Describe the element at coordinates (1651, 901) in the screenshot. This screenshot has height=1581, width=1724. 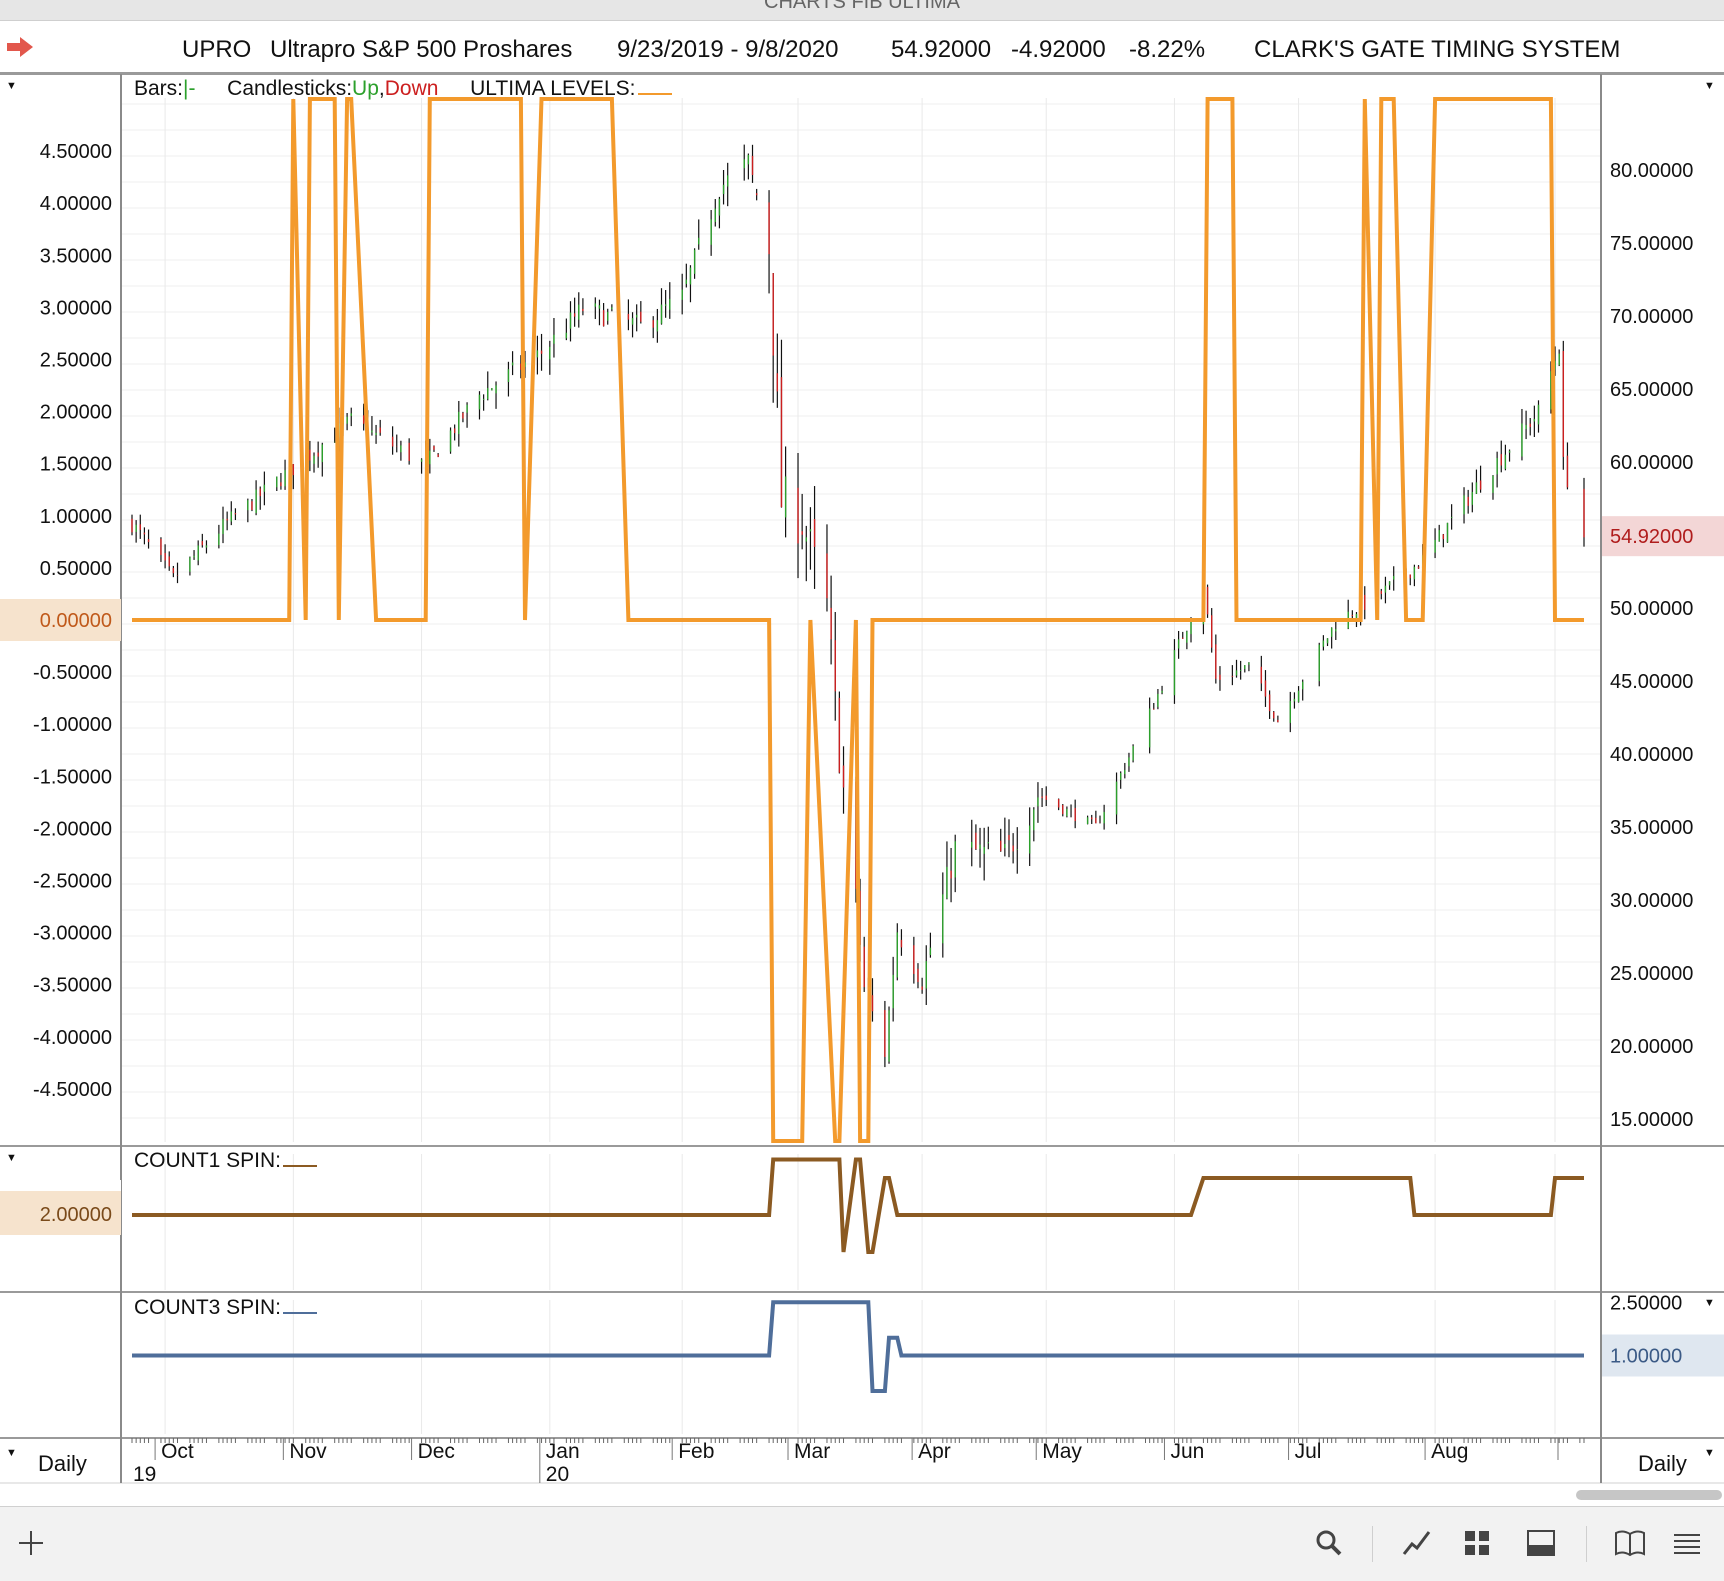
I see `y-tick-label-right: 30.00000` at that location.